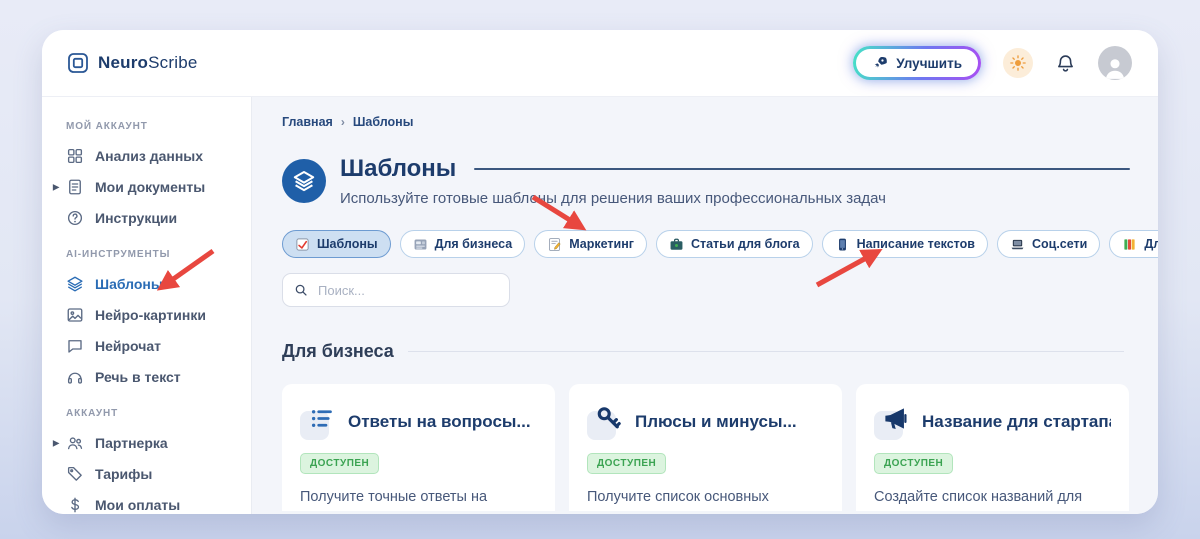 The width and height of the screenshot is (1200, 539). What do you see at coordinates (881, 62) in the screenshot?
I see `rocket-icon` at bounding box center [881, 62].